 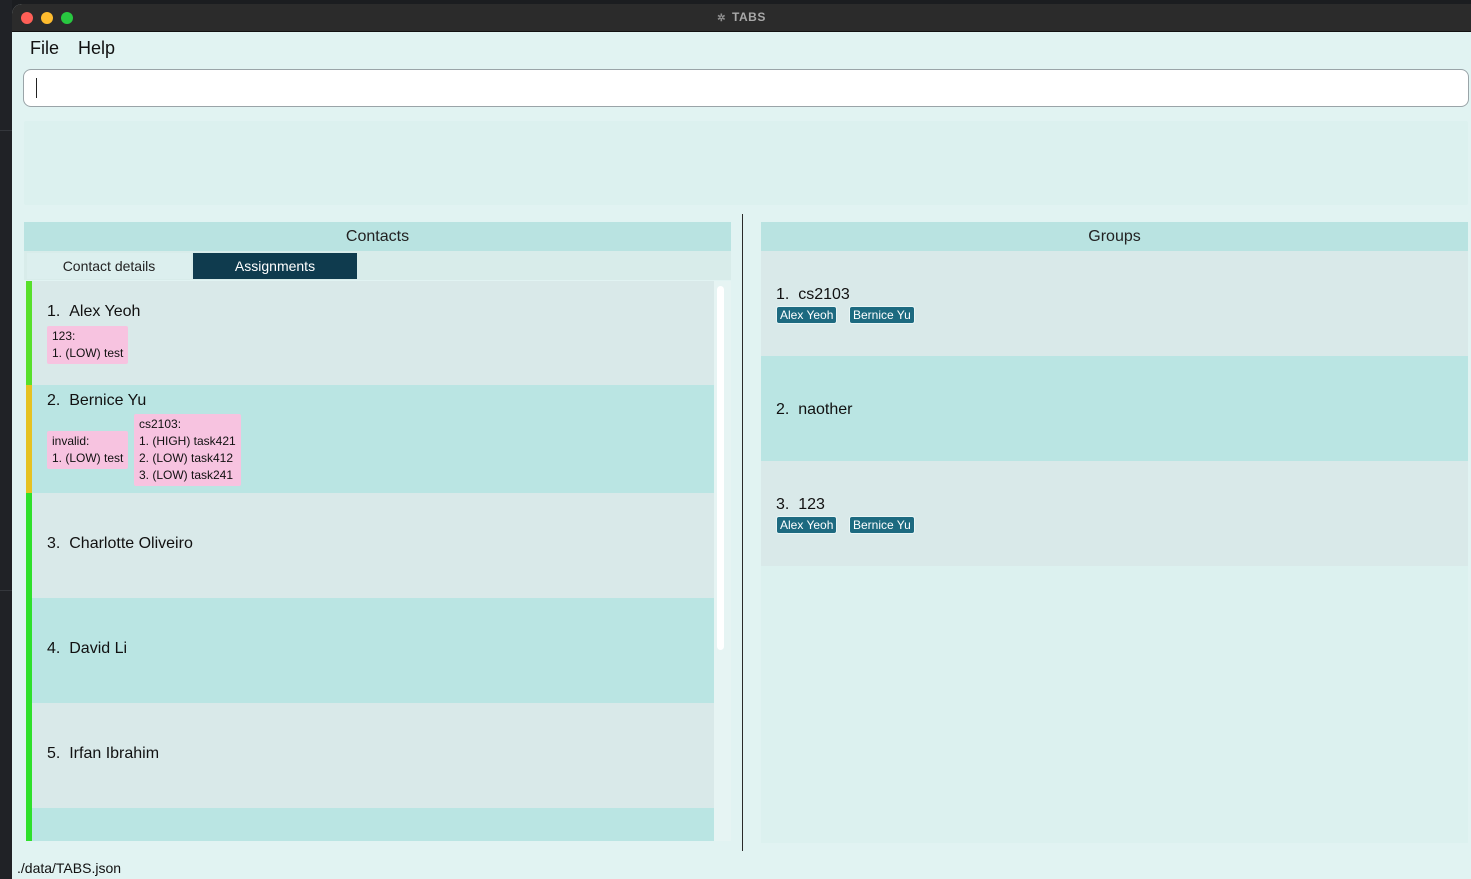 I want to click on group-index: 1., so click(x=783, y=294).